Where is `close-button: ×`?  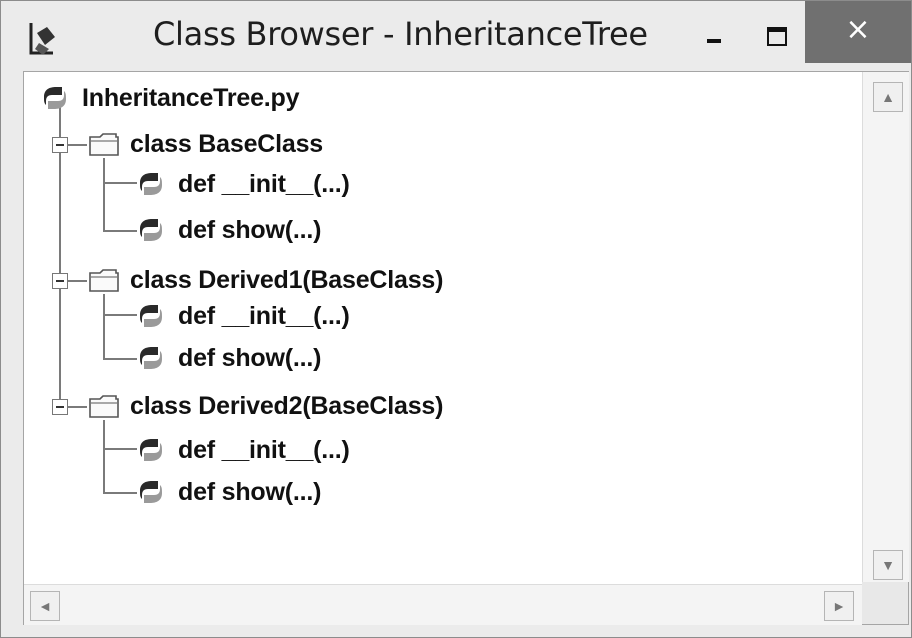
close-button: × is located at coordinates (858, 32).